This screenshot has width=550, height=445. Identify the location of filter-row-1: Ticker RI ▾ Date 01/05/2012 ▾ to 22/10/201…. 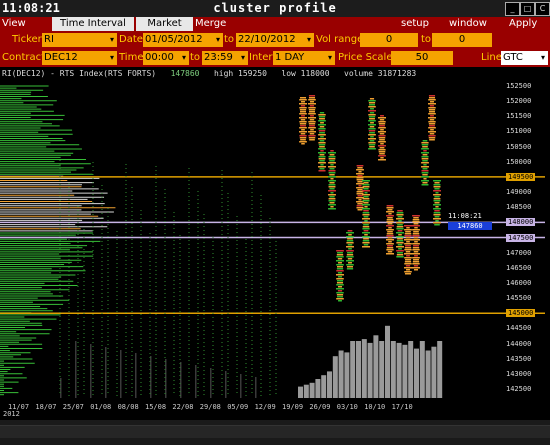
(275, 40).